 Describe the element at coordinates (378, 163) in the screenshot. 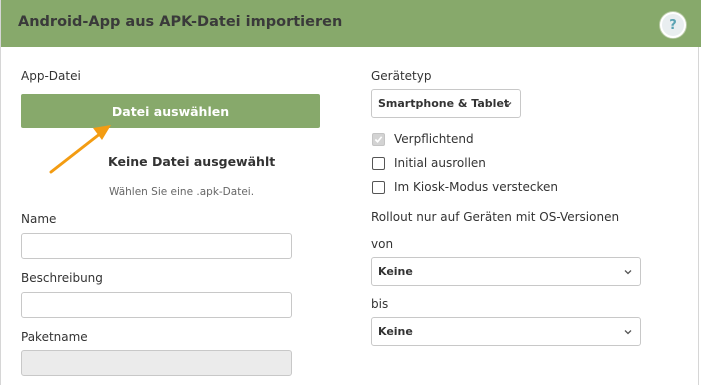

I see `initial-rollout-checkbox` at that location.